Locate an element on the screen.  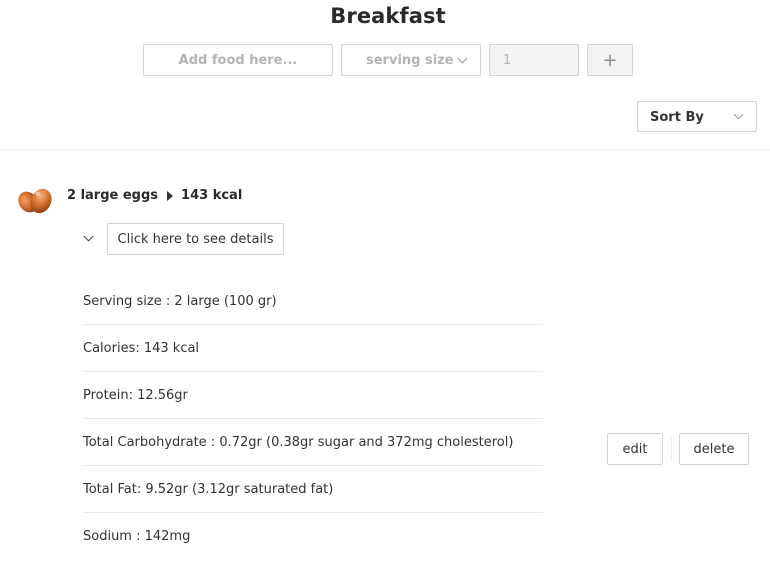
detail-fat: Total Fat: 9.52gr (3.12gr saturated fat) is located at coordinates (313, 489).